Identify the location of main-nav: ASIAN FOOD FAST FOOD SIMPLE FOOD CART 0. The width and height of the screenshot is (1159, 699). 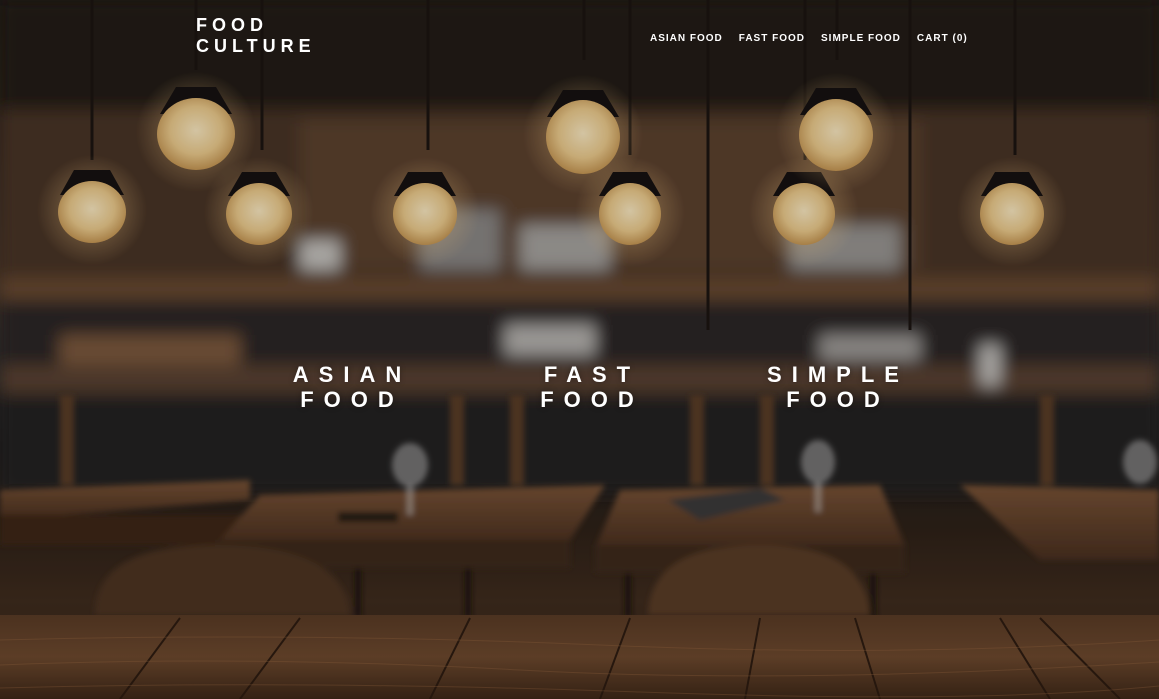
(809, 38).